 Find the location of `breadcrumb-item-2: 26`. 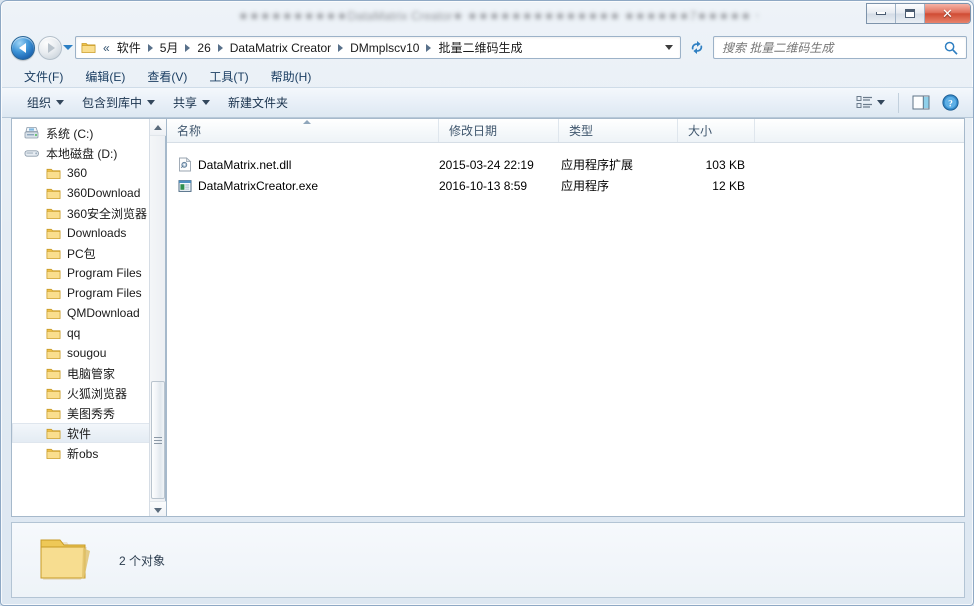

breadcrumb-item-2: 26 is located at coordinates (203, 48).